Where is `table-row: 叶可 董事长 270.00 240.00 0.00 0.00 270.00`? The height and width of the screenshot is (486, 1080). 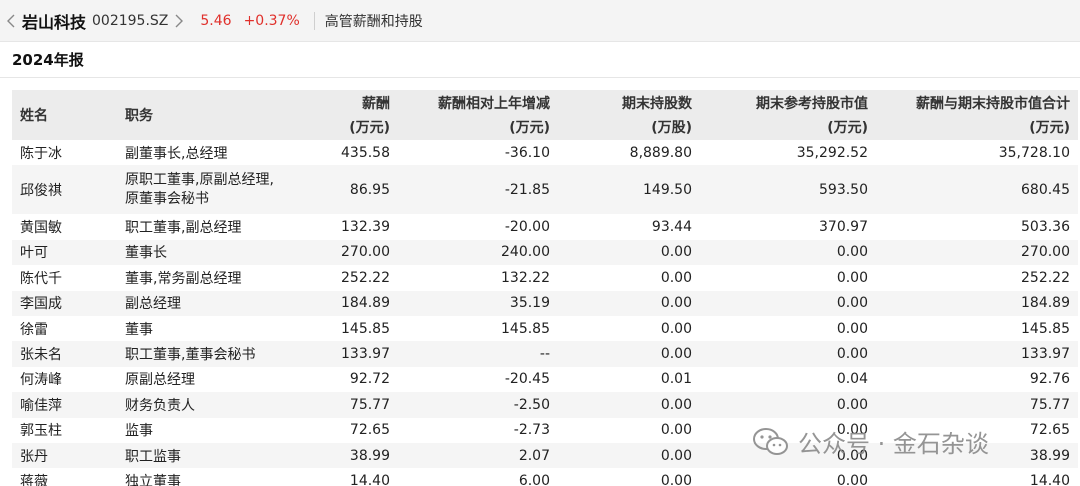 table-row: 叶可 董事长 270.00 240.00 0.00 0.00 270.00 is located at coordinates (545, 252).